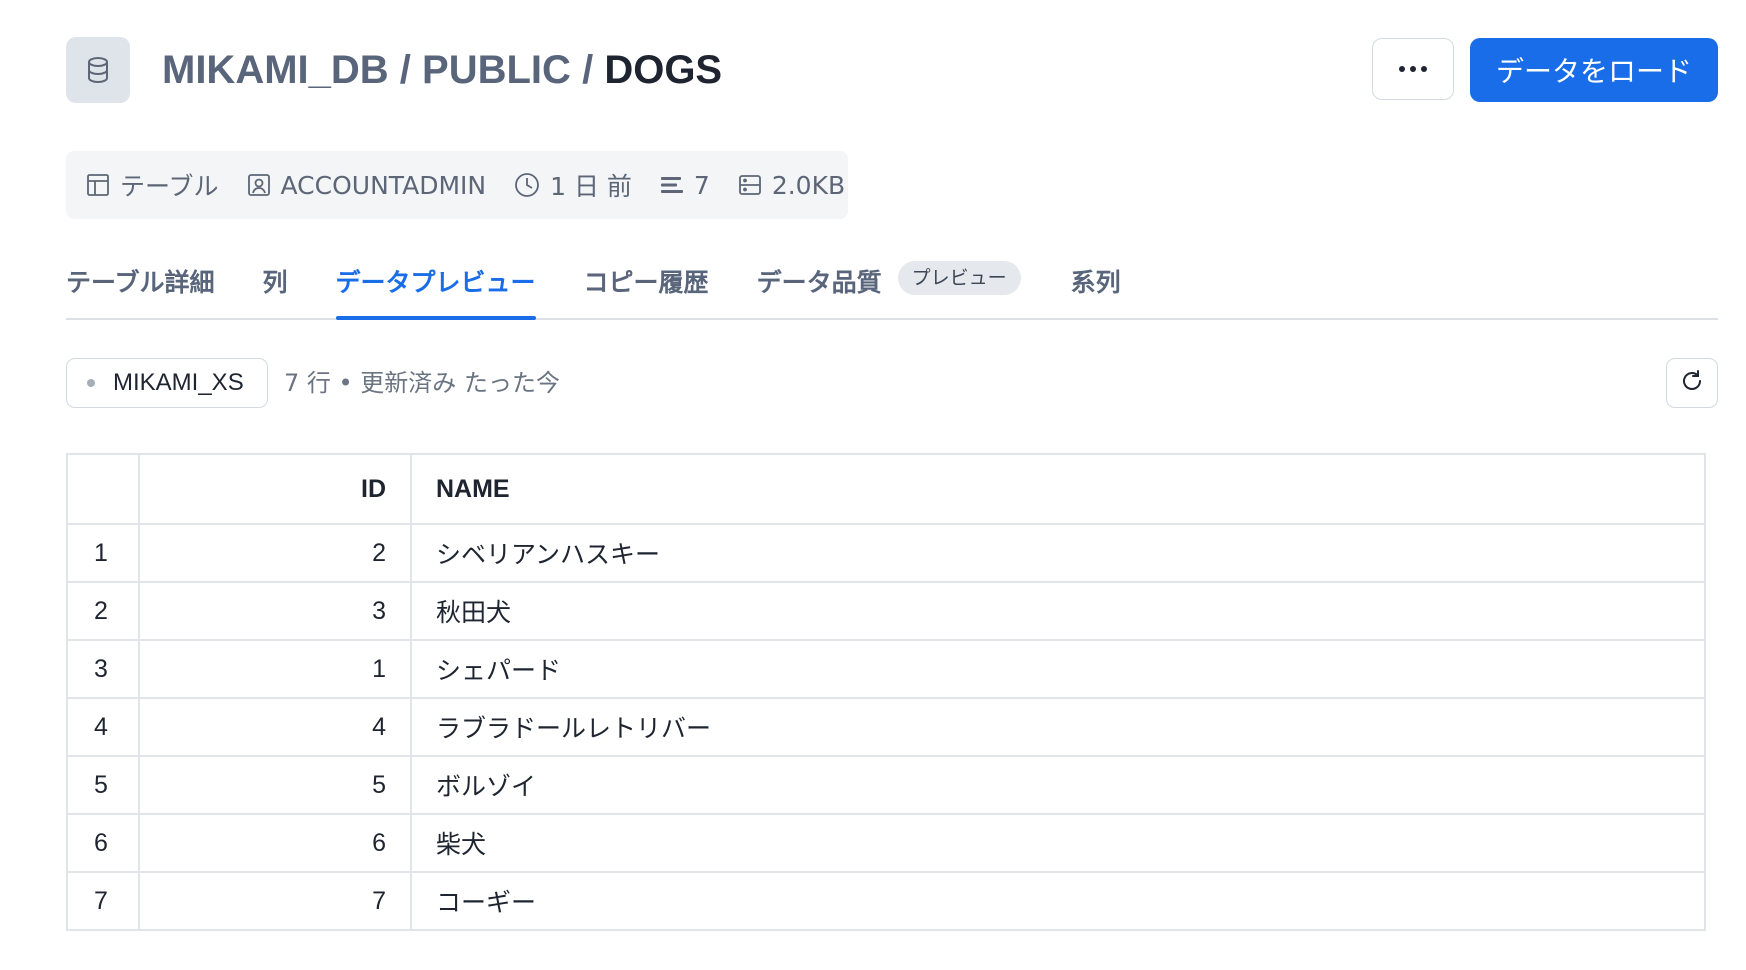 The width and height of the screenshot is (1746, 970). I want to click on table-row: 4 4 ラブラドールレトリバー, so click(886, 727).